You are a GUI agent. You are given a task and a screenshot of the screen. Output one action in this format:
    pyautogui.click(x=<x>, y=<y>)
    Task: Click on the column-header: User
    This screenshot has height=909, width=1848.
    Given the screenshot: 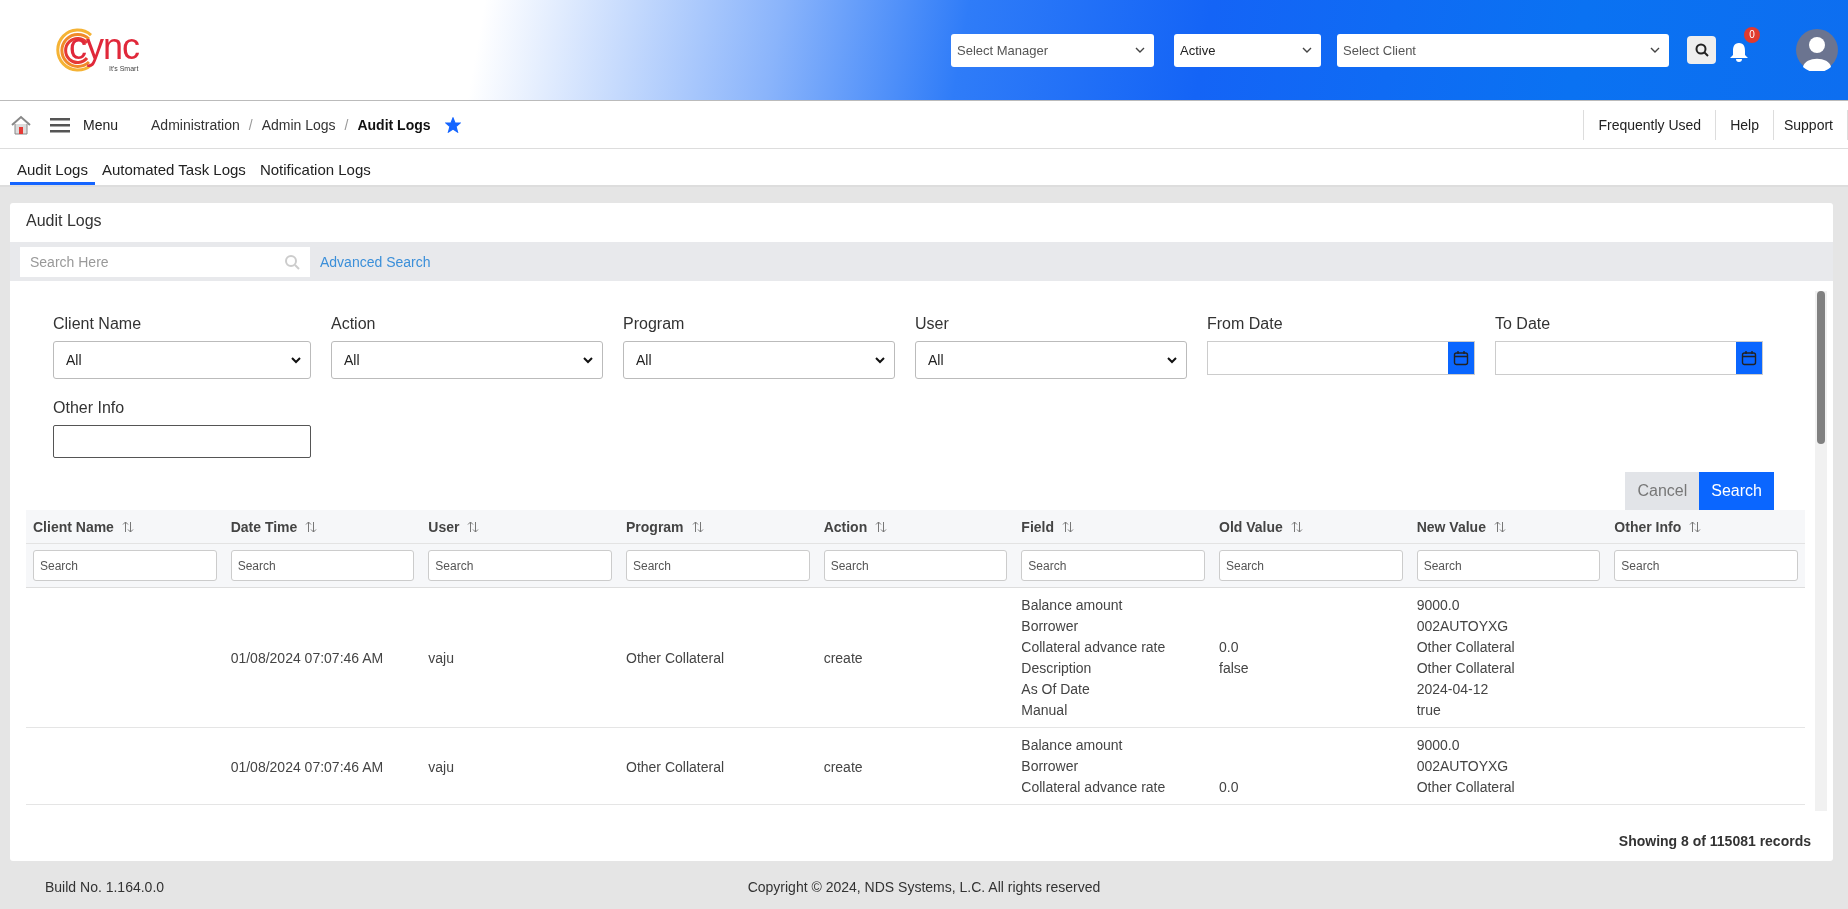 What is the action you would take?
    pyautogui.click(x=444, y=526)
    